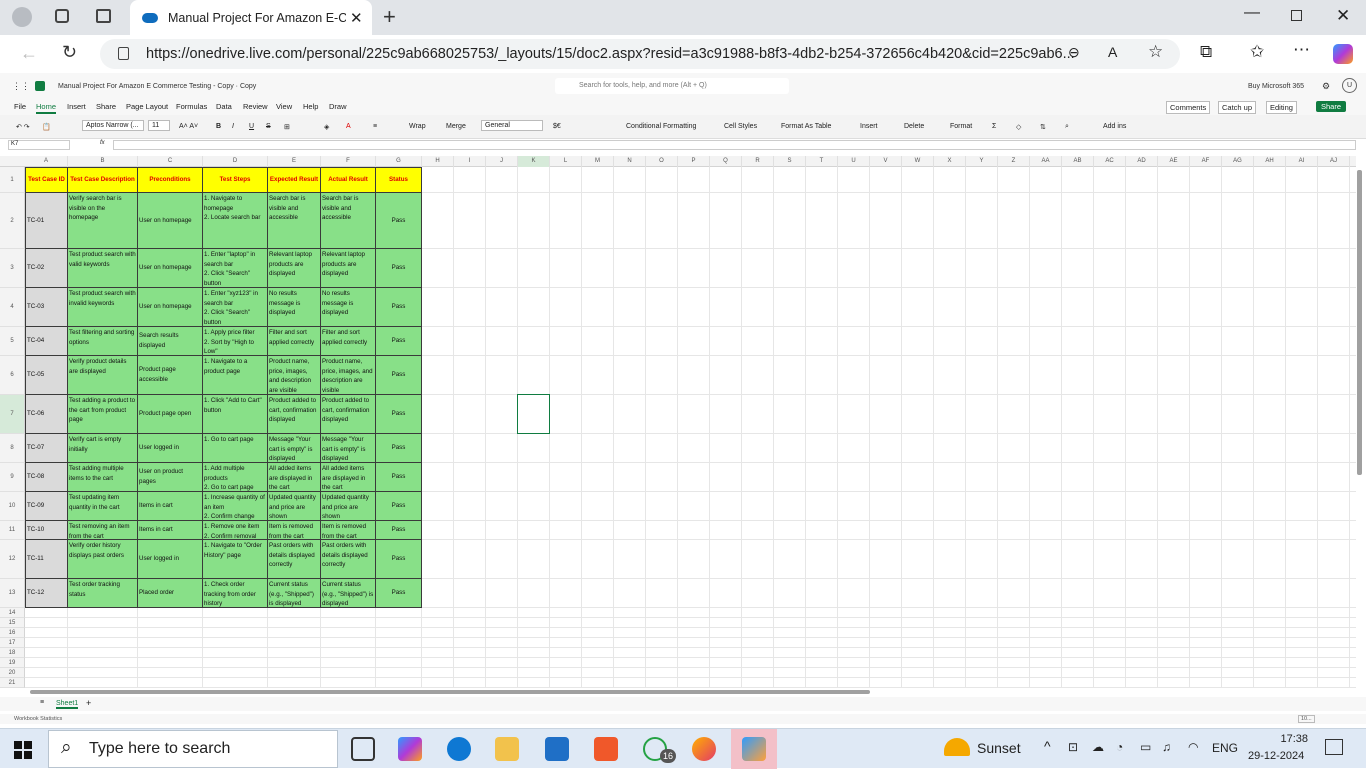 The image size is (1366, 769). Describe the element at coordinates (1334, 747) in the screenshot. I see `notification-icon` at that location.